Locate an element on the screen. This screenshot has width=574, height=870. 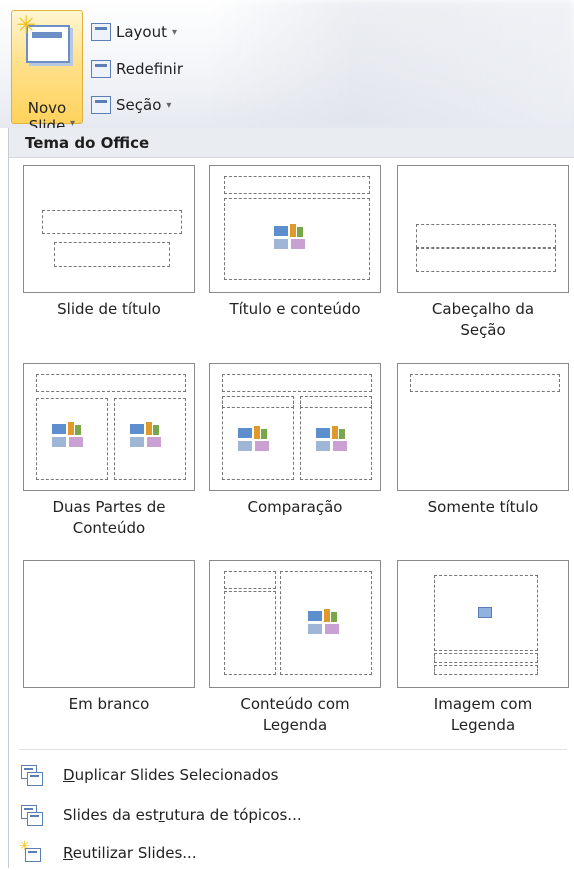
secao-label: Seção is located at coordinates (139, 105).